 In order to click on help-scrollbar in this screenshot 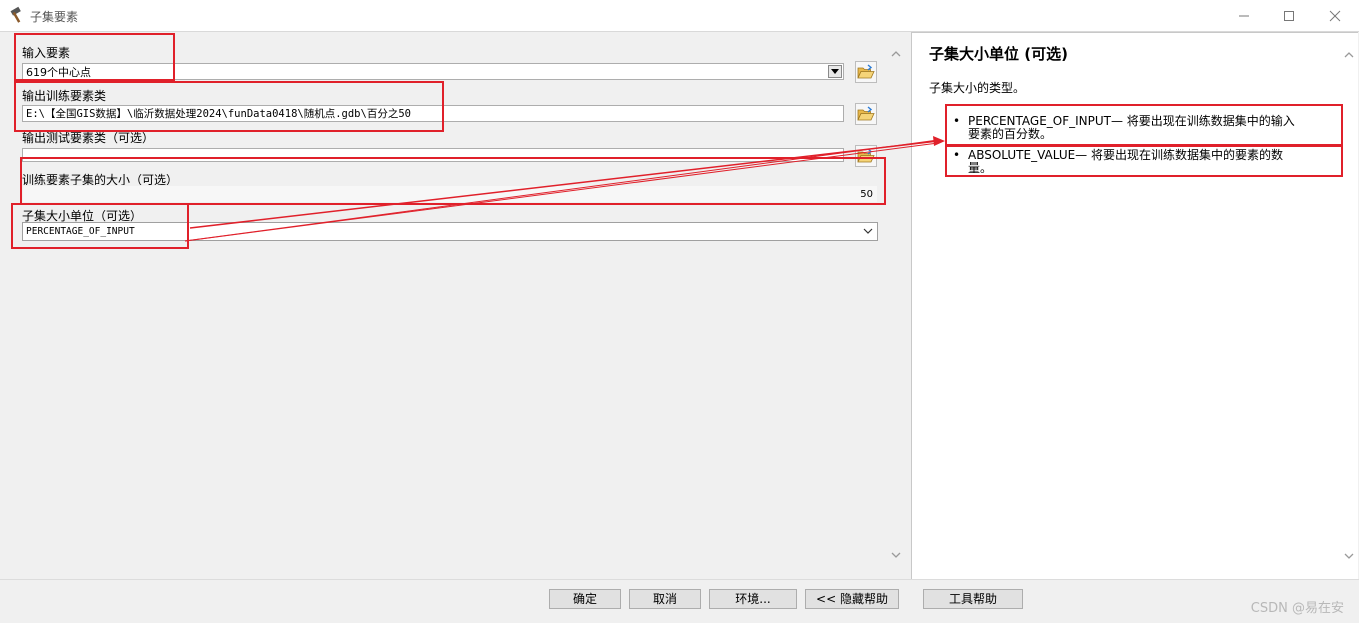, I will do `click(1349, 306)`.